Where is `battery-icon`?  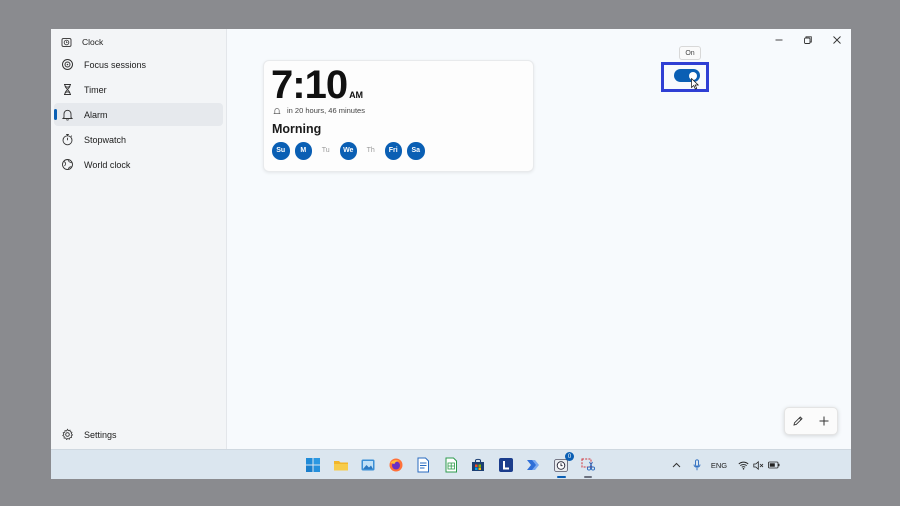
battery-icon is located at coordinates (774, 465).